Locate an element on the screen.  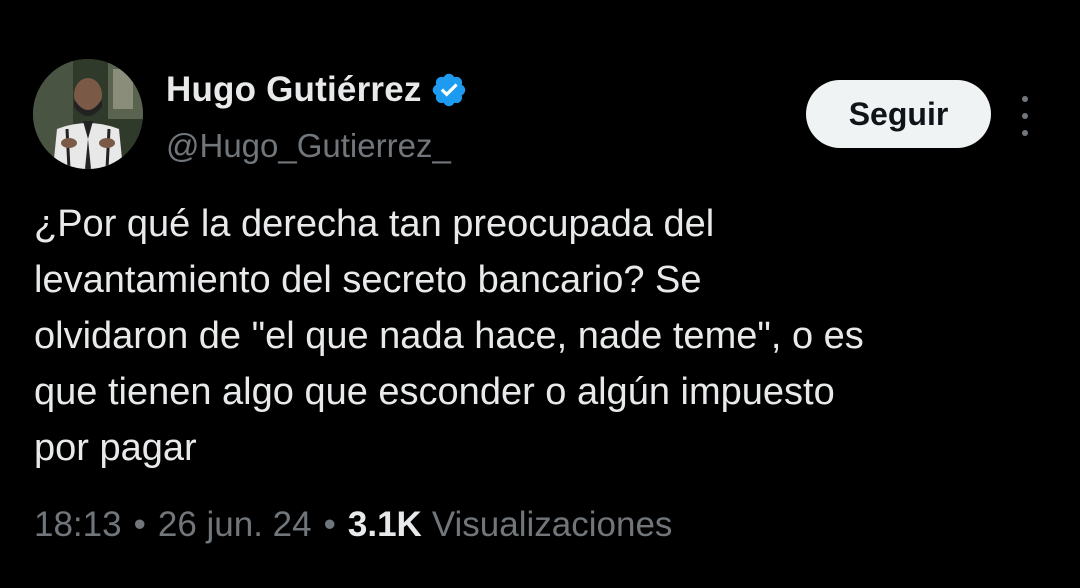
follow-button: Seguir is located at coordinates (898, 114).